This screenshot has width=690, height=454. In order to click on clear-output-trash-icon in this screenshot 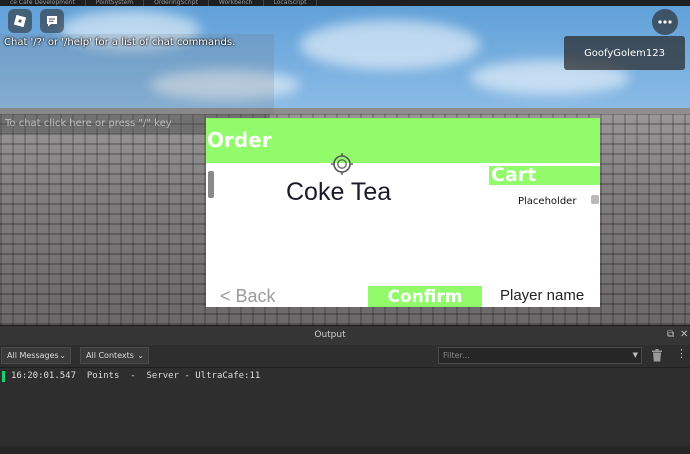, I will do `click(657, 355)`.